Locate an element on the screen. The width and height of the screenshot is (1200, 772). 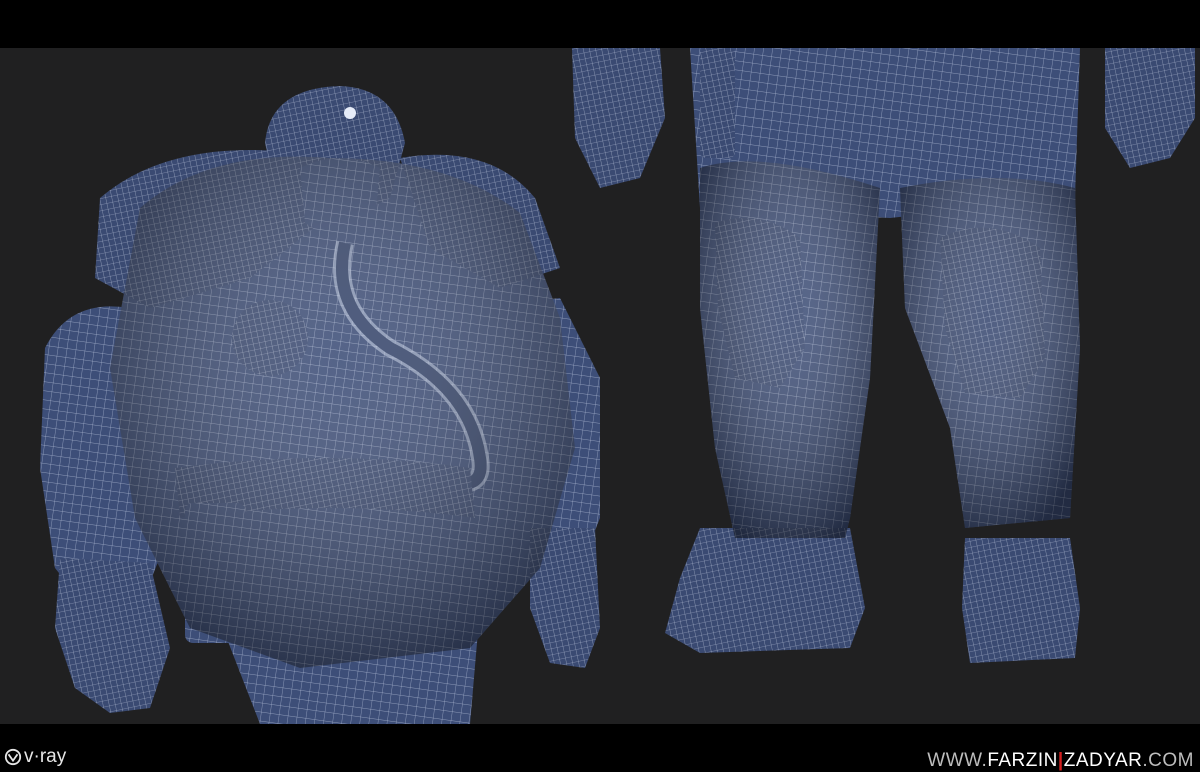
site-prefix: WWW. is located at coordinates (957, 760).